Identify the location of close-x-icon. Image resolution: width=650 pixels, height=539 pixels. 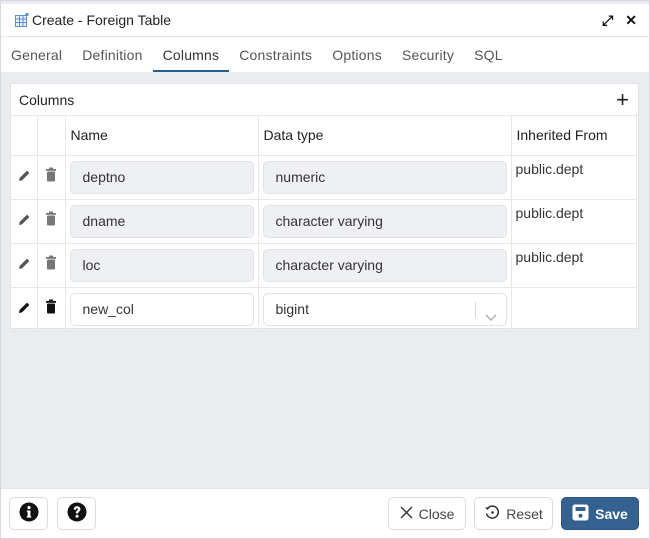
(406, 514).